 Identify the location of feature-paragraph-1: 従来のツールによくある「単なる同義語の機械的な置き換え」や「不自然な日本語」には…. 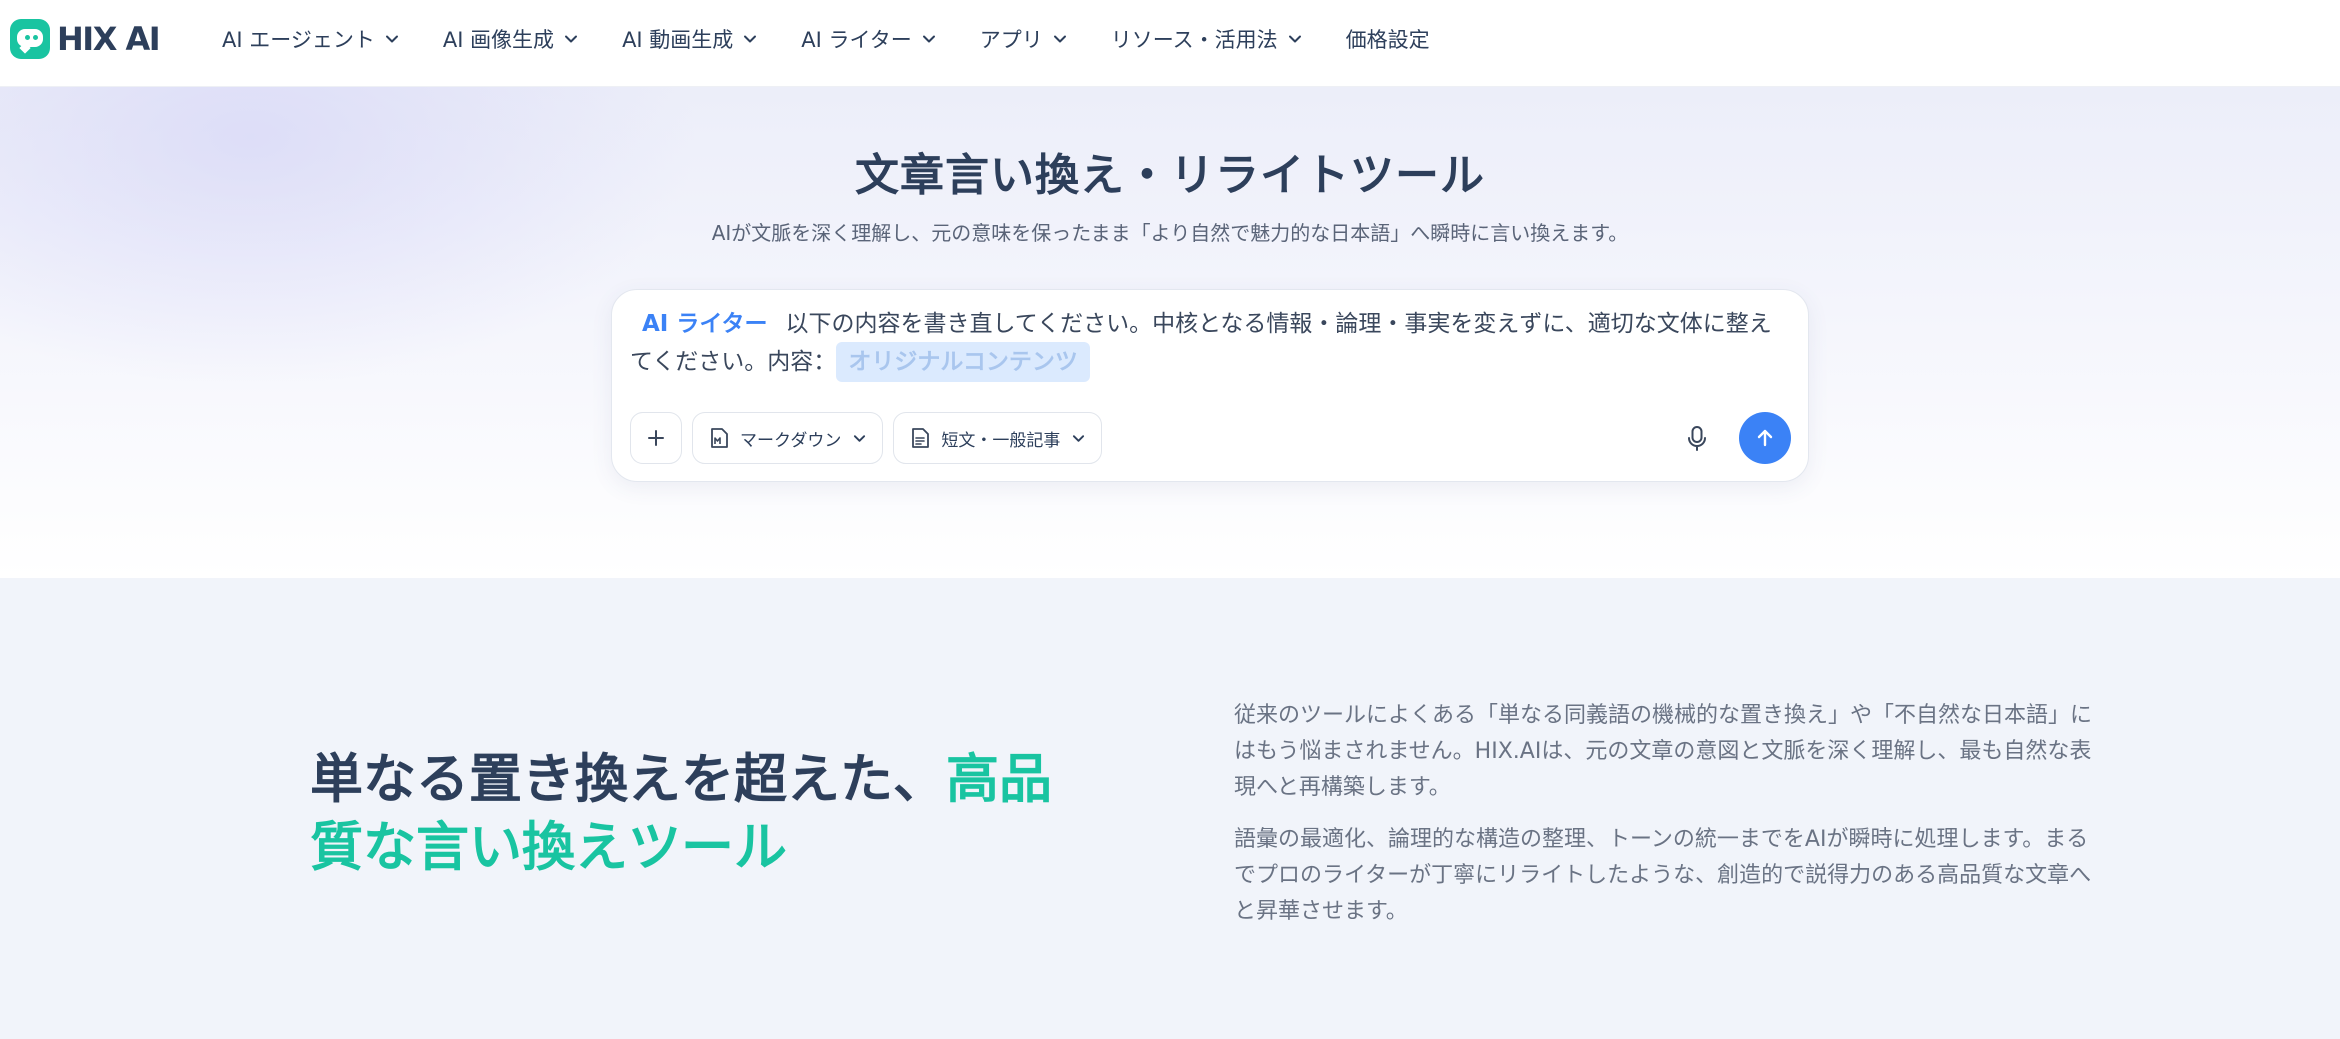
(1663, 751).